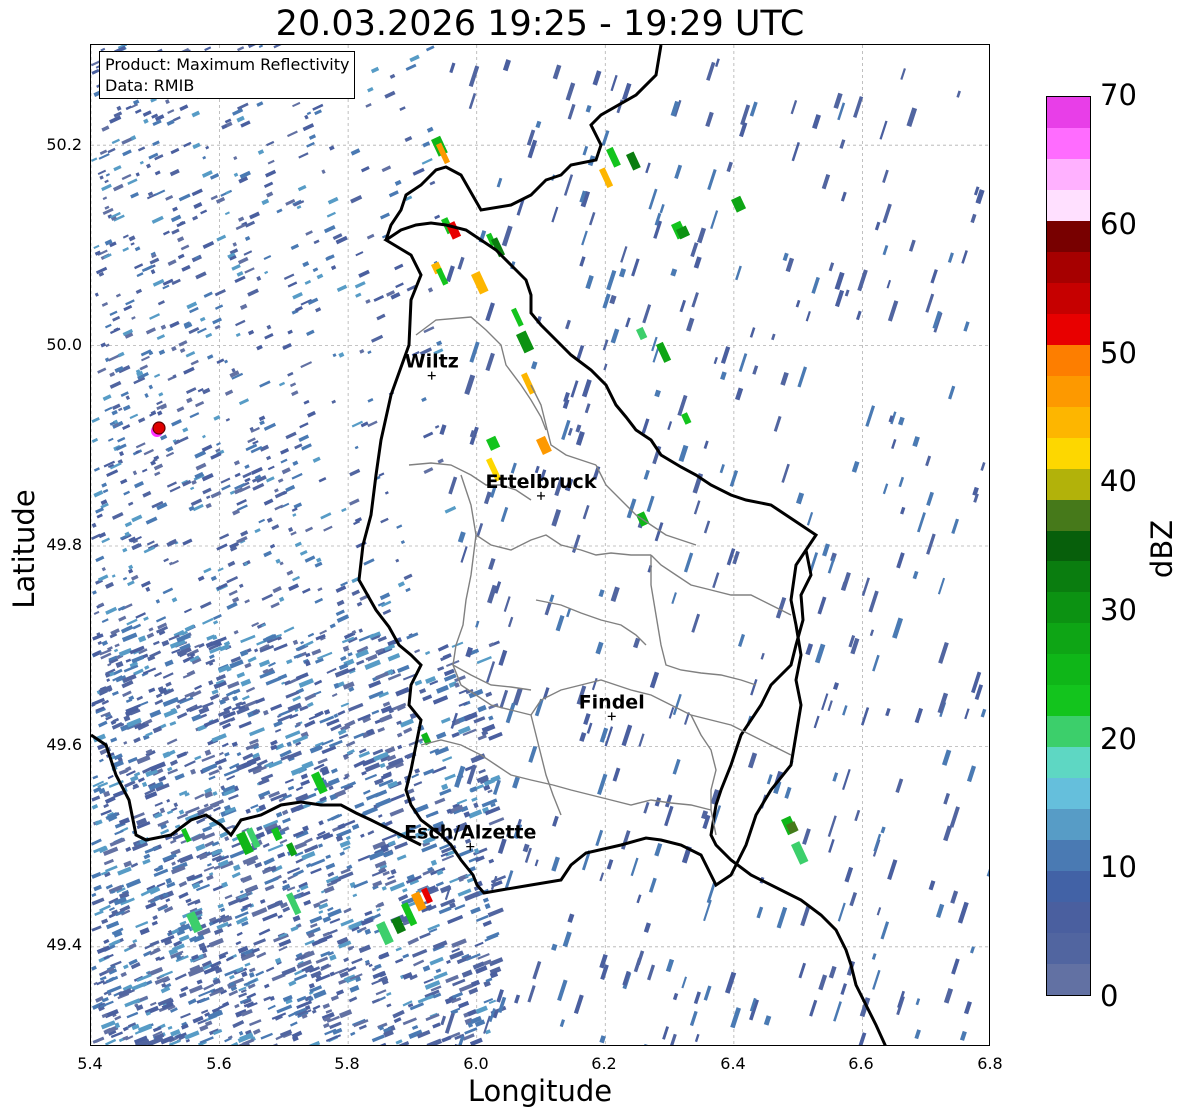 The width and height of the screenshot is (1179, 1117). Describe the element at coordinates (64, 944) in the screenshot. I see `ytick-label: 49.4` at that location.